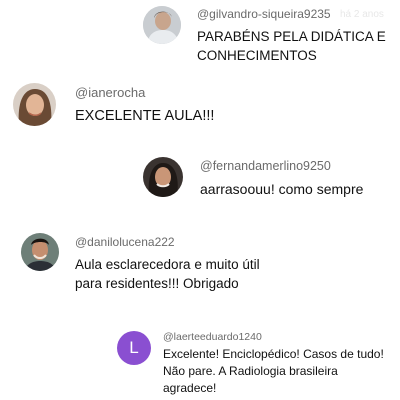 This screenshot has width=400, height=400. Describe the element at coordinates (282, 189) in the screenshot. I see `comment-text: aarrasoouu! como sempre` at that location.